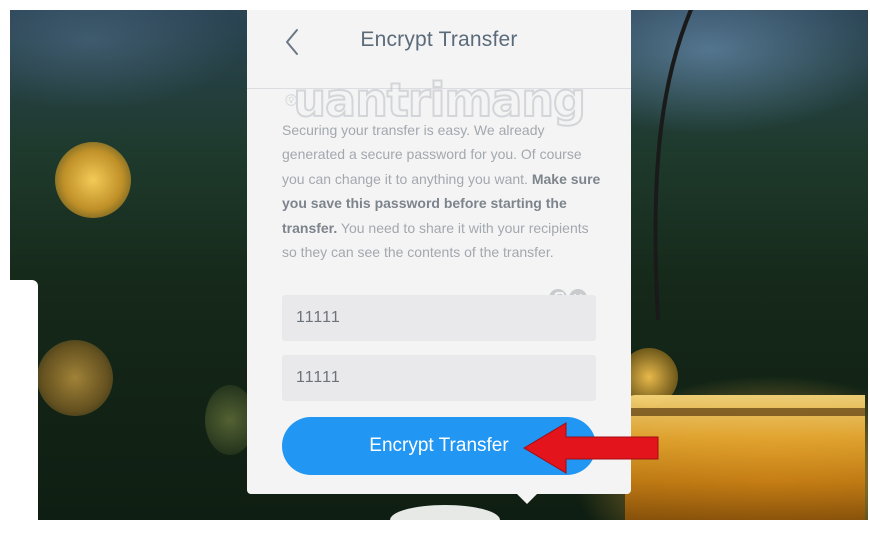 The width and height of the screenshot is (870, 535). Describe the element at coordinates (673, 165) in the screenshot. I see `lantern-wire` at that location.